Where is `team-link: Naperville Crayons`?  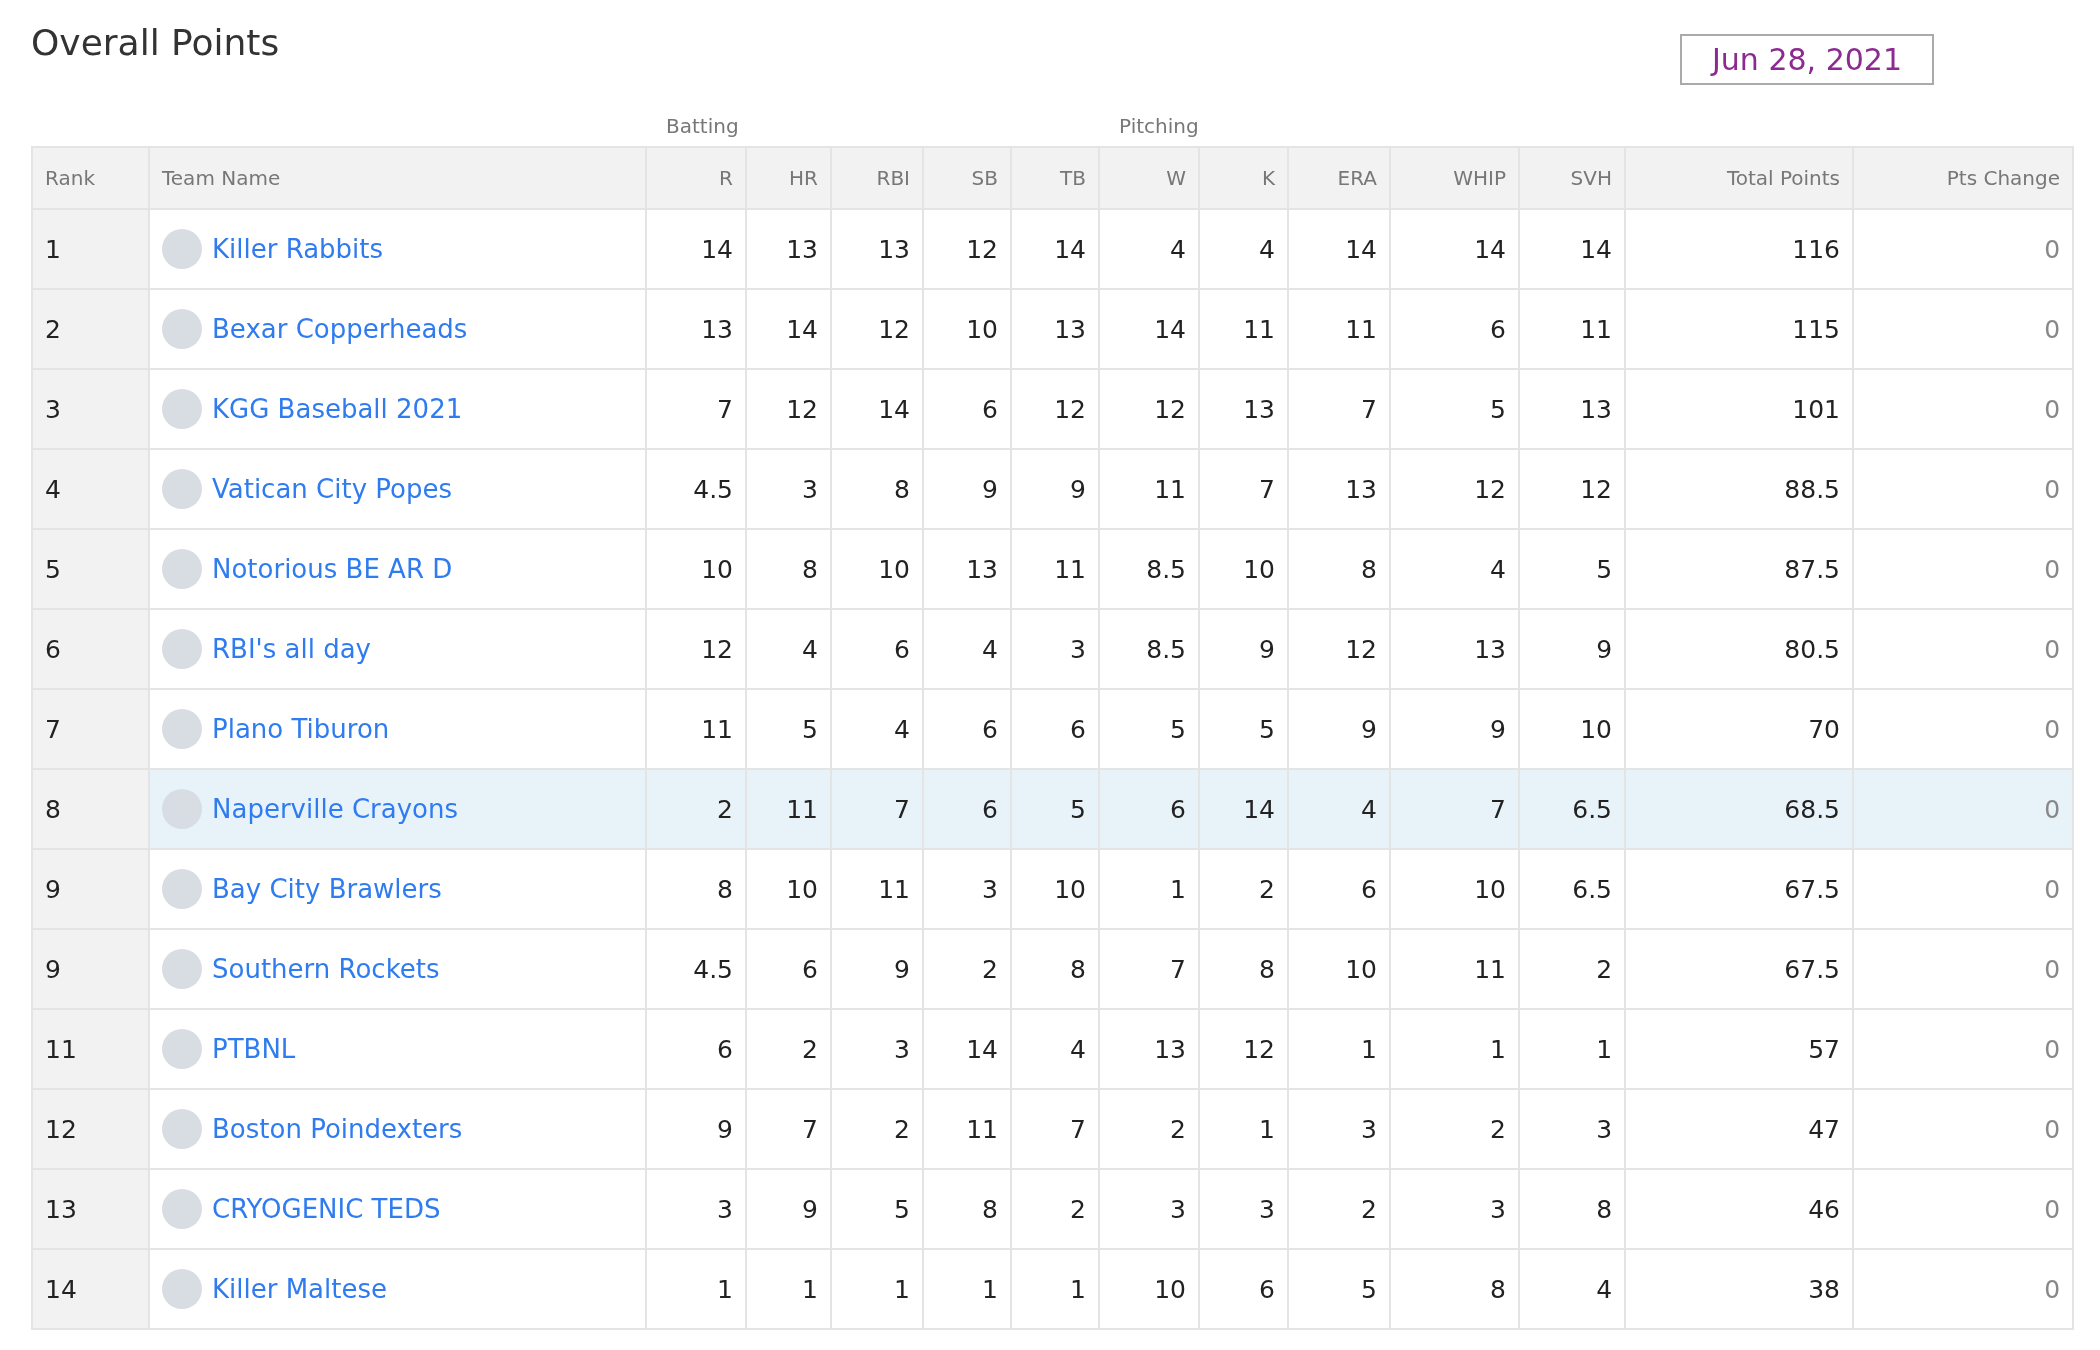
team-link: Naperville Crayons is located at coordinates (335, 809).